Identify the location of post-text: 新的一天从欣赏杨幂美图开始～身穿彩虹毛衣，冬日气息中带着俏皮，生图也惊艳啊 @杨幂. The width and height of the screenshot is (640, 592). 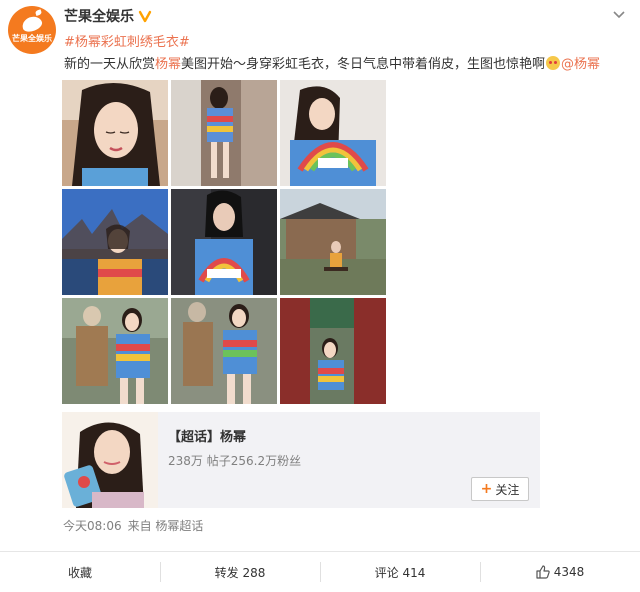
(349, 65).